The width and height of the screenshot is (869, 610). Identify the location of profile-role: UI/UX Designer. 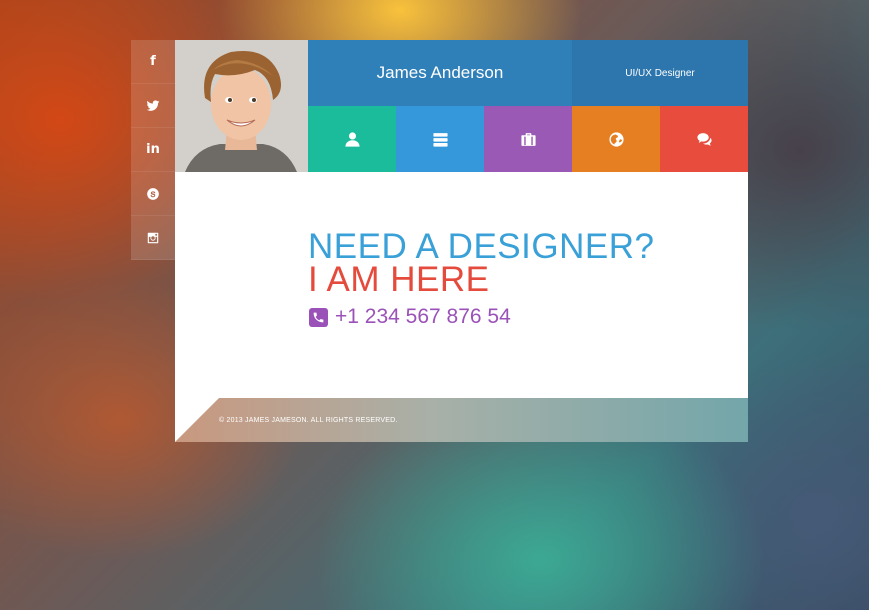
(660, 73).